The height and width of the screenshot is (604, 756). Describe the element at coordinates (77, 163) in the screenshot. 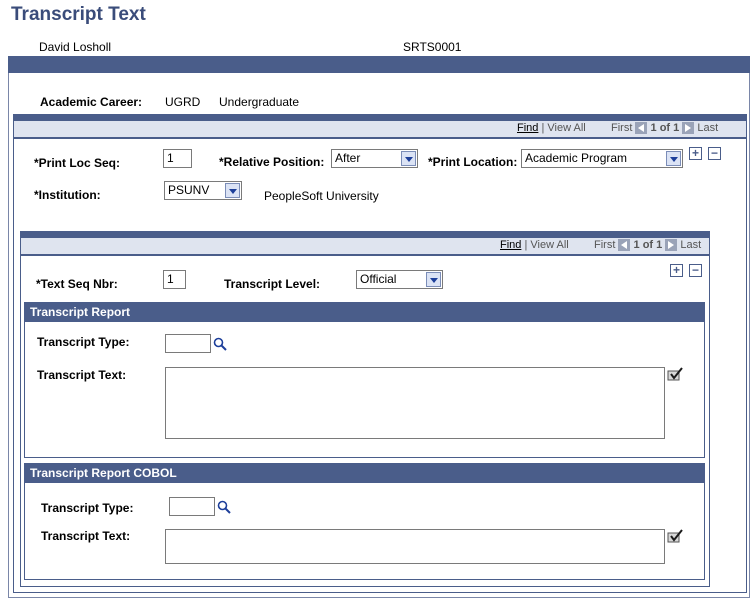

I see `print-loc-seq-label: *Print Loc Seq:` at that location.